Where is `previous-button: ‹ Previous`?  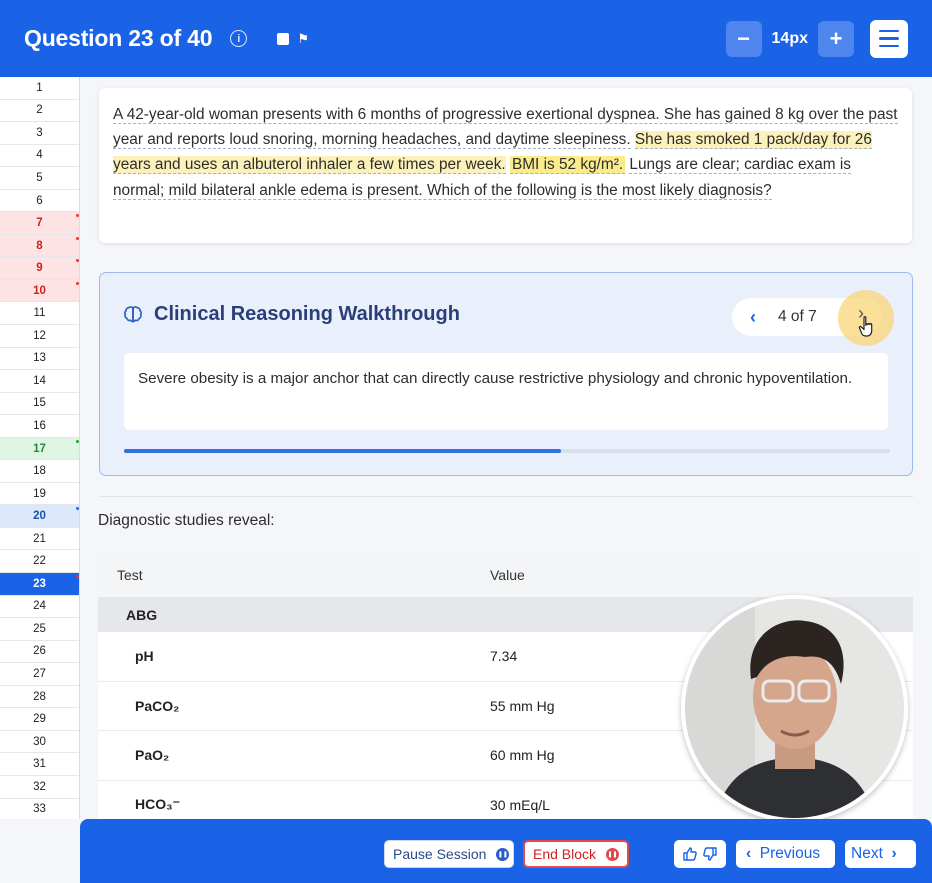 previous-button: ‹ Previous is located at coordinates (785, 854).